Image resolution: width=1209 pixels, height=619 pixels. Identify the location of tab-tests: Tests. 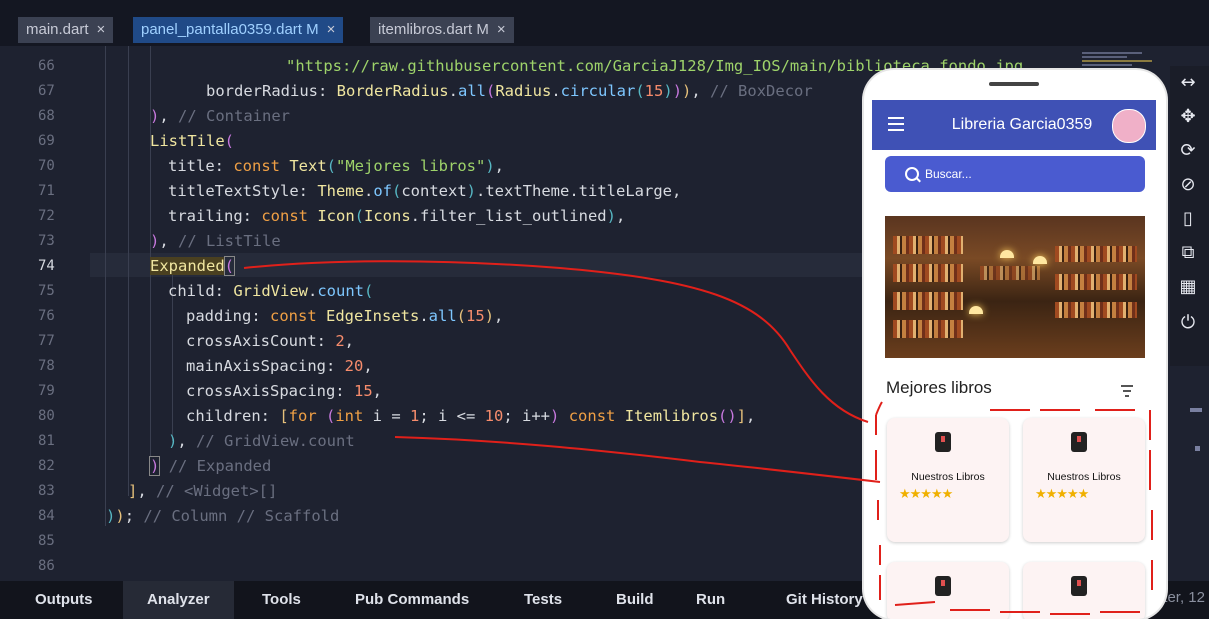
(543, 600).